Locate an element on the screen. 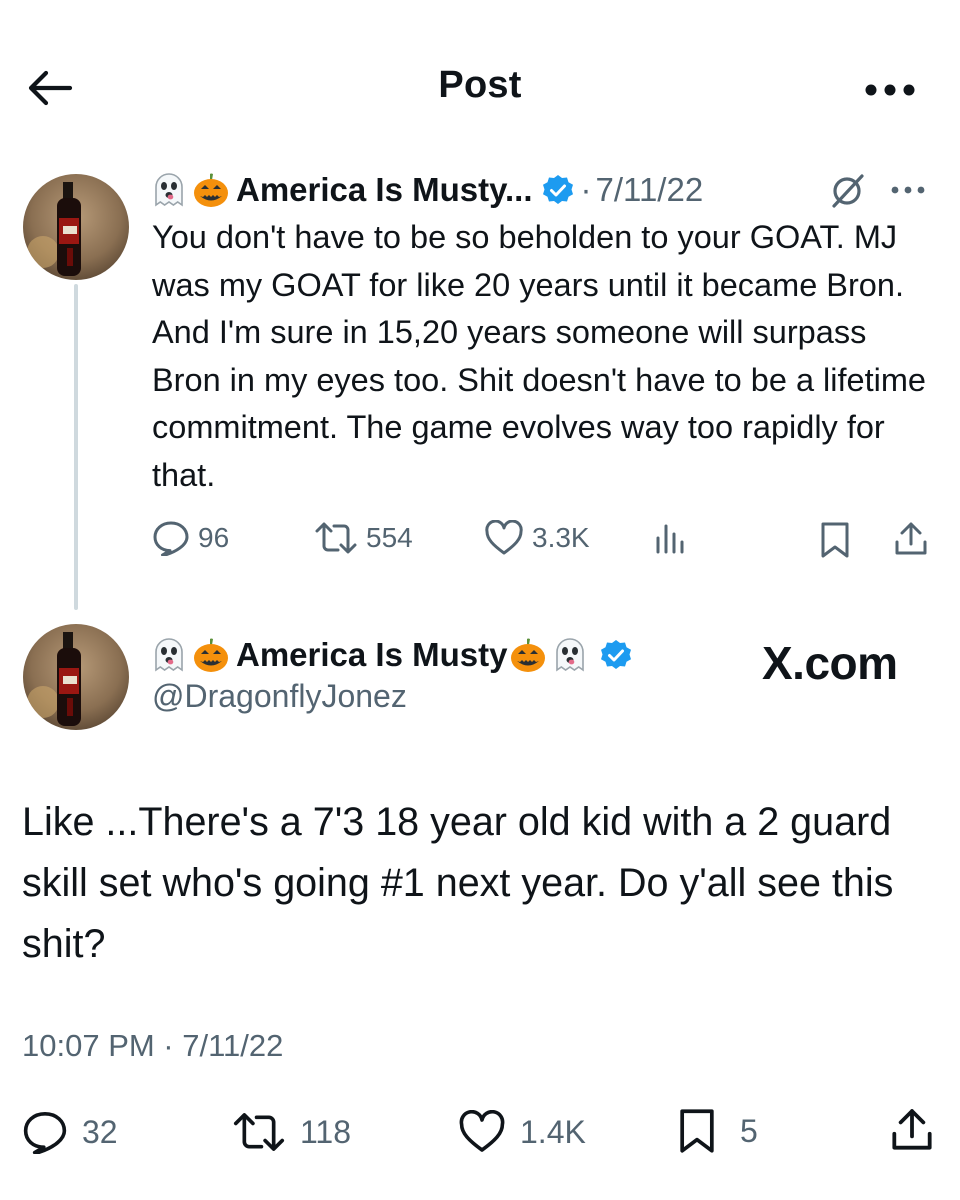  watermark: X.com is located at coordinates (830, 663).